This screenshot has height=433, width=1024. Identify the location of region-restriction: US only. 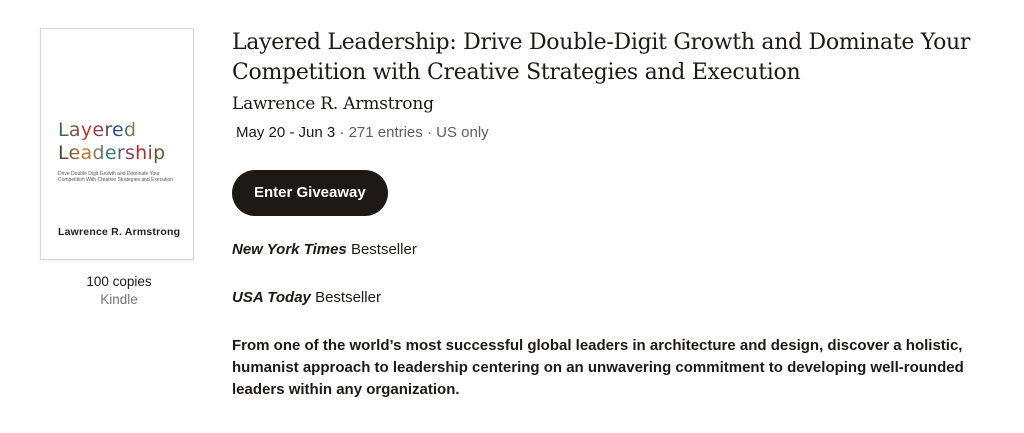
(462, 132).